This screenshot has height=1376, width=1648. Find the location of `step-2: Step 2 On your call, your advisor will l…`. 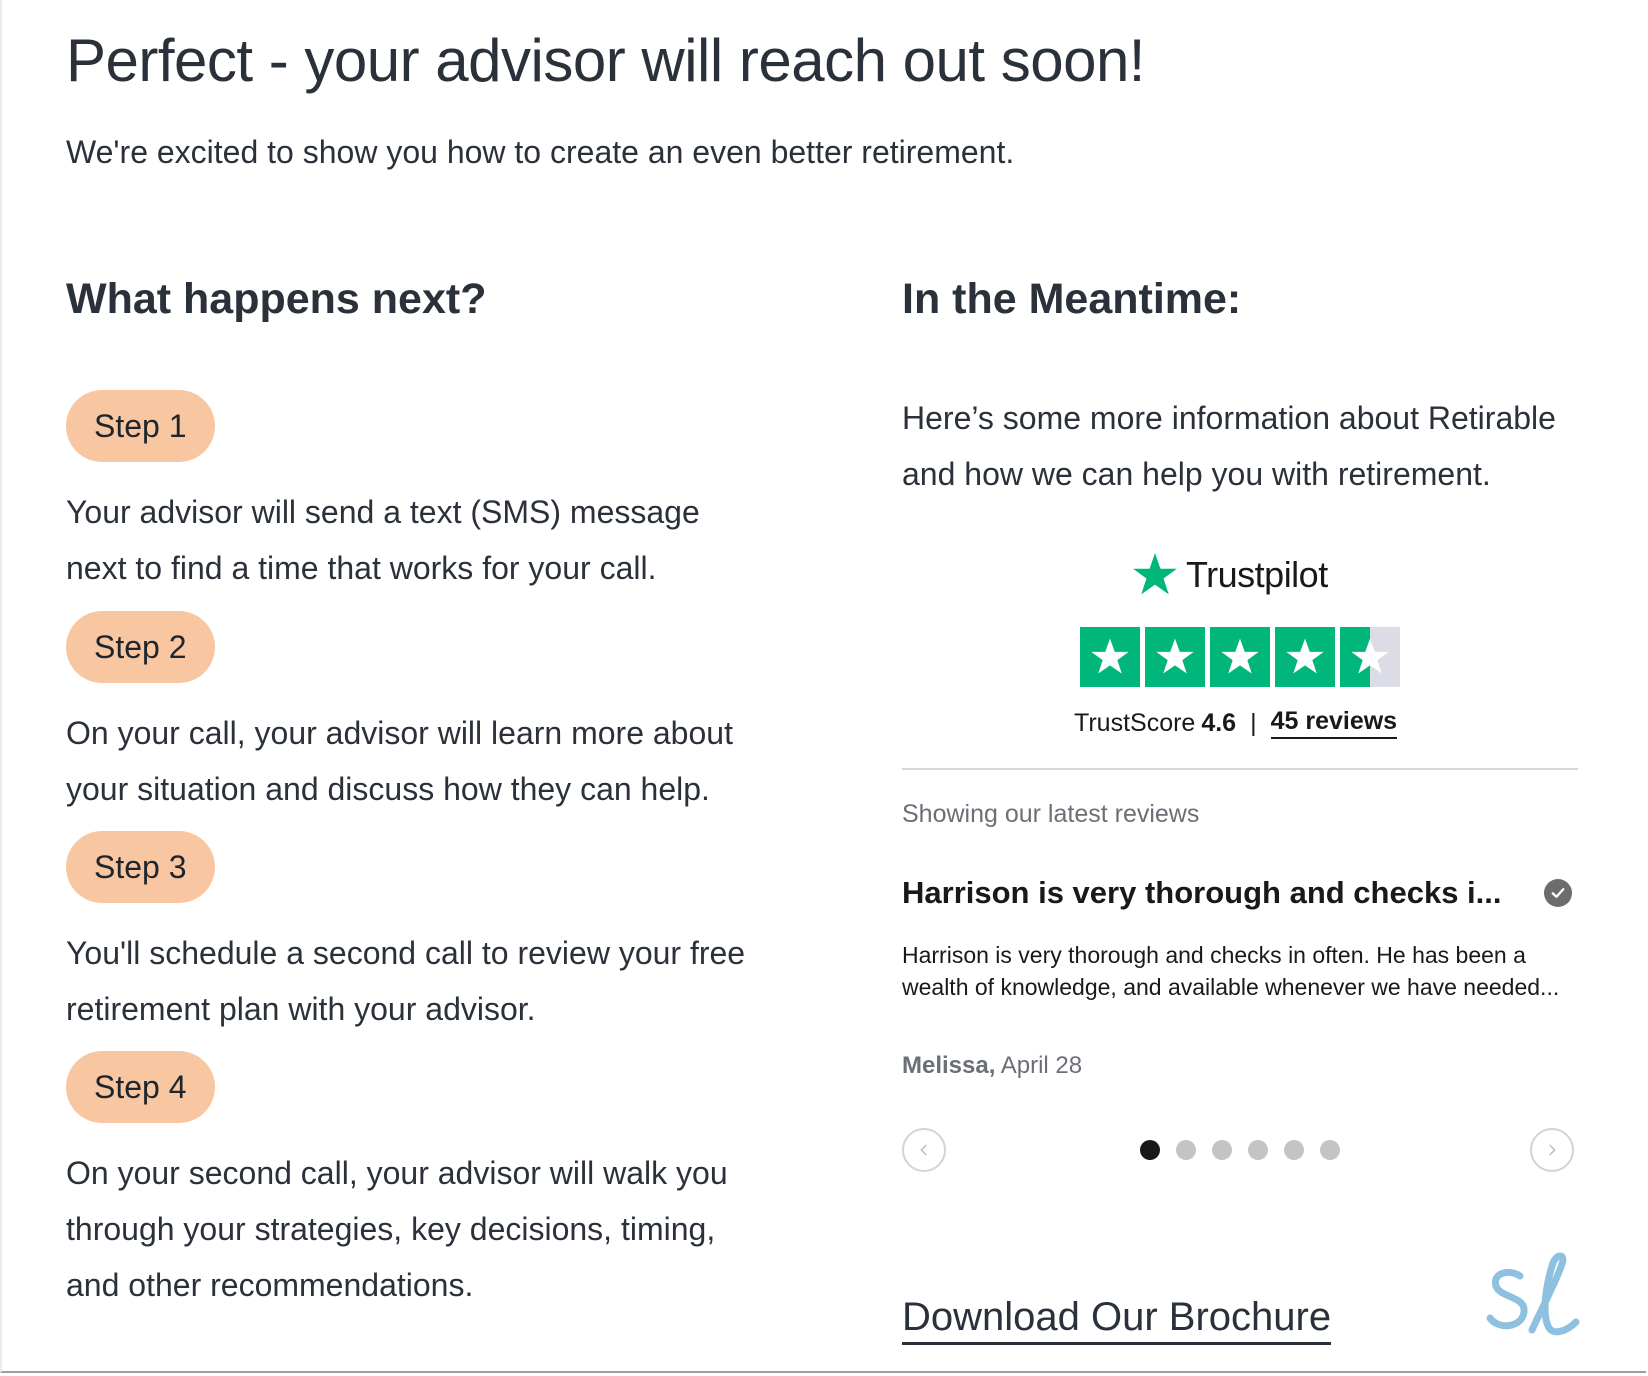

step-2: Step 2 On your call, your advisor will l… is located at coordinates (416, 714).